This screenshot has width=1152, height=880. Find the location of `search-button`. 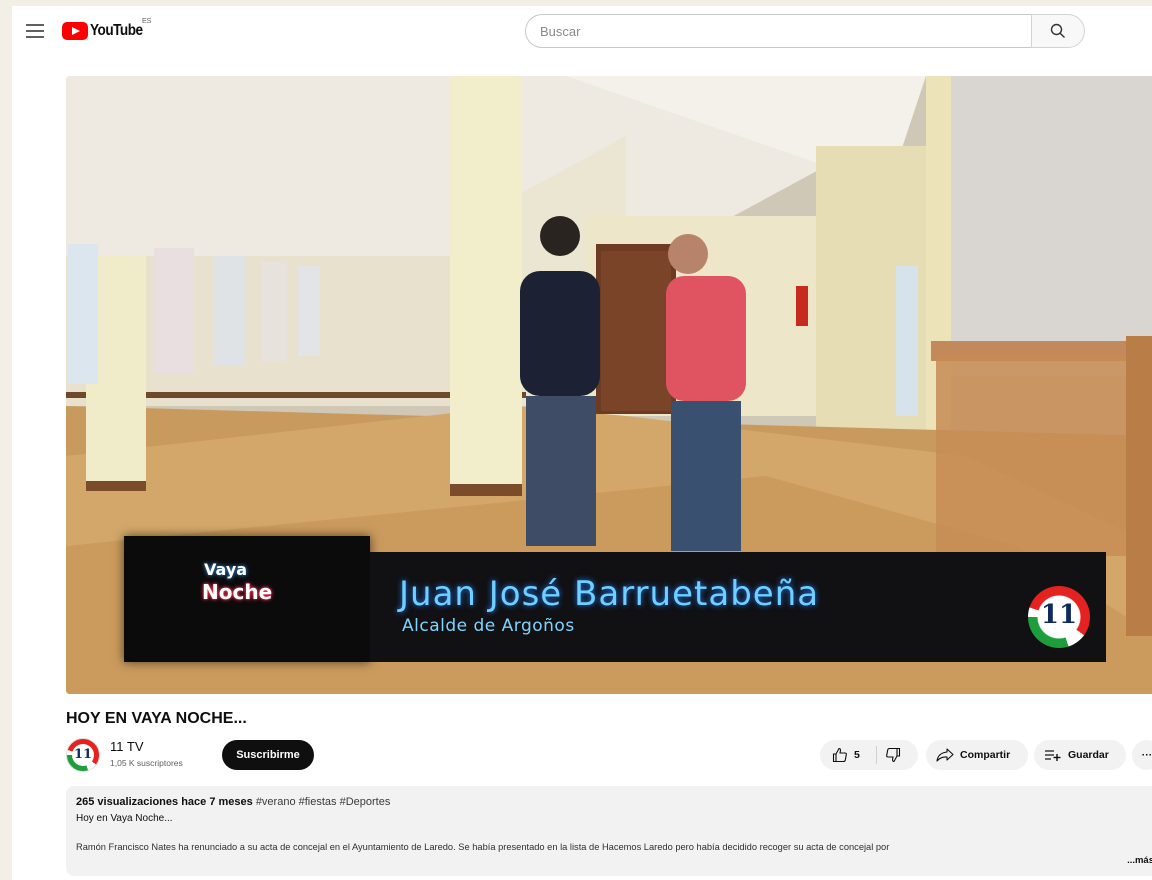

search-button is located at coordinates (1058, 31).